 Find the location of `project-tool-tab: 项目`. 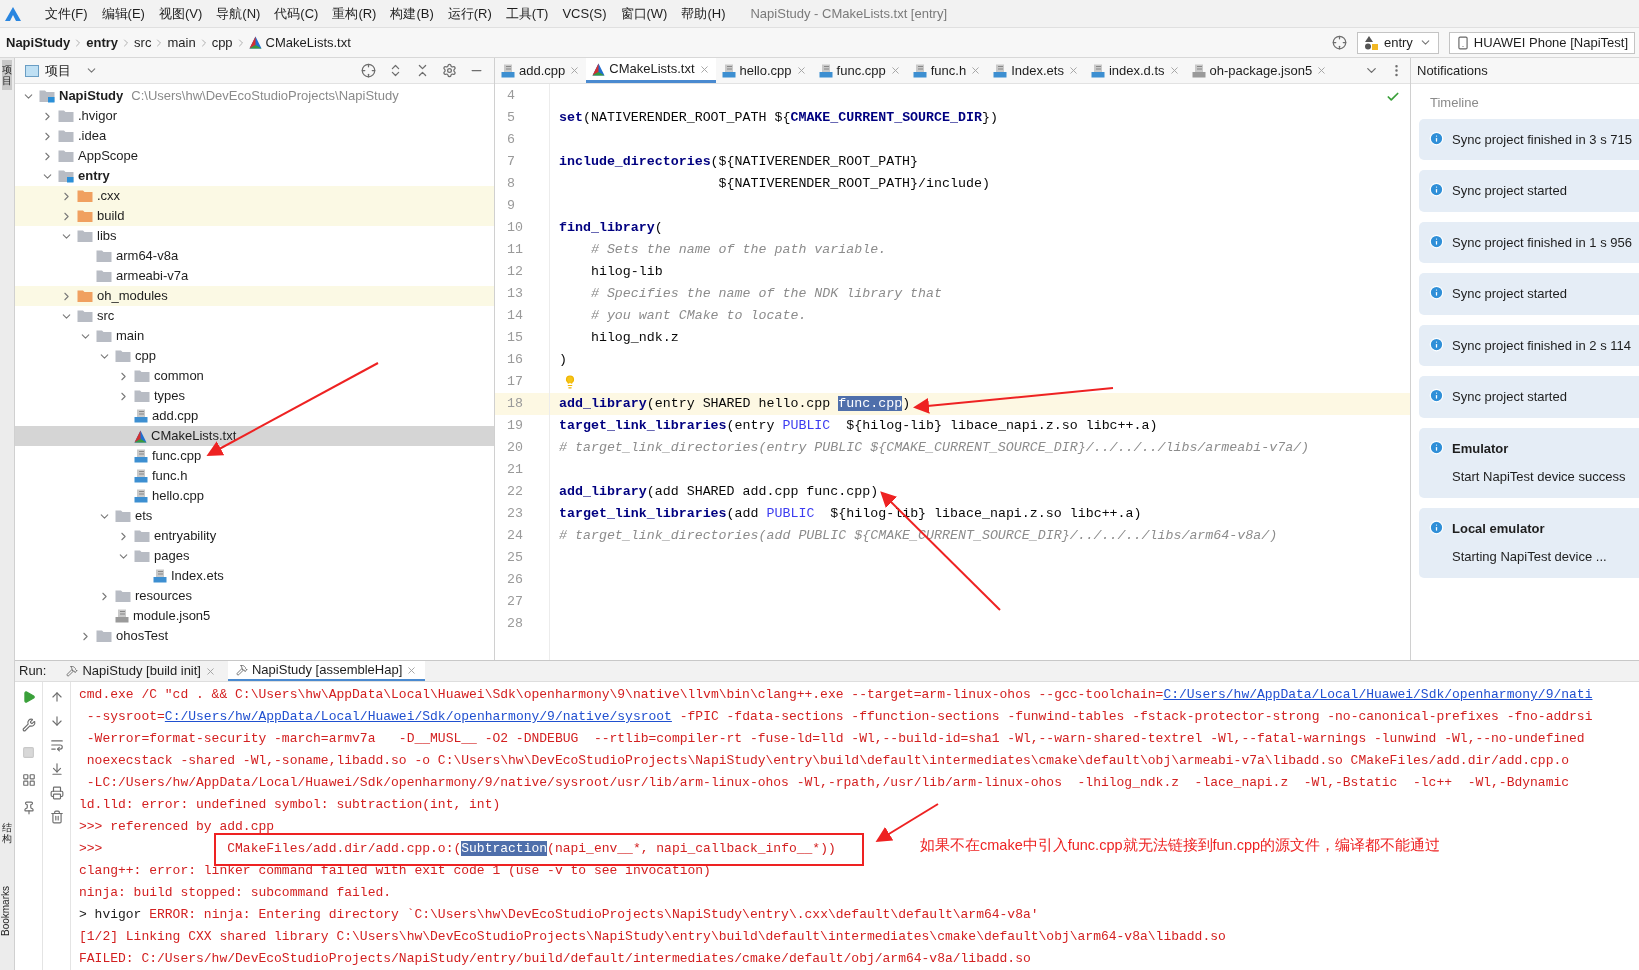

project-tool-tab: 项目 is located at coordinates (7, 75).